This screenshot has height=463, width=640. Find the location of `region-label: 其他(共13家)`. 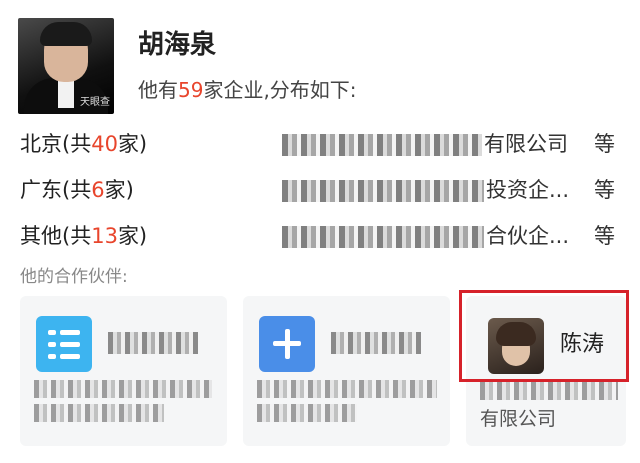

region-label: 其他(共13家) is located at coordinates (83, 235).